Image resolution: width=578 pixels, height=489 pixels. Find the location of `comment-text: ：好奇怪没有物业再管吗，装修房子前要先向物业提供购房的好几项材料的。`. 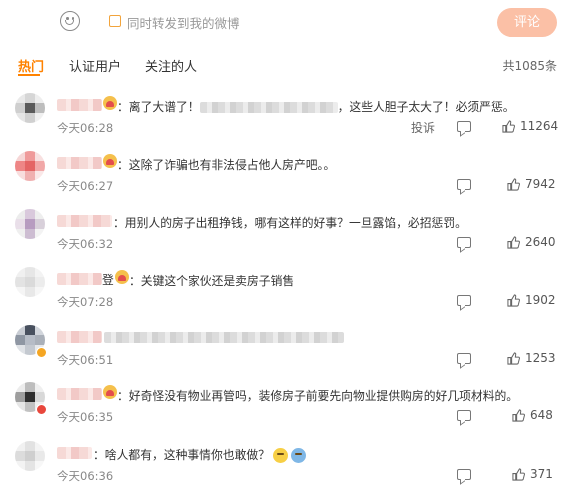

comment-text: ：好奇怪没有物业再管吗，装修房子前要先向物业提供购房的好几项材料的。 is located at coordinates (318, 396).